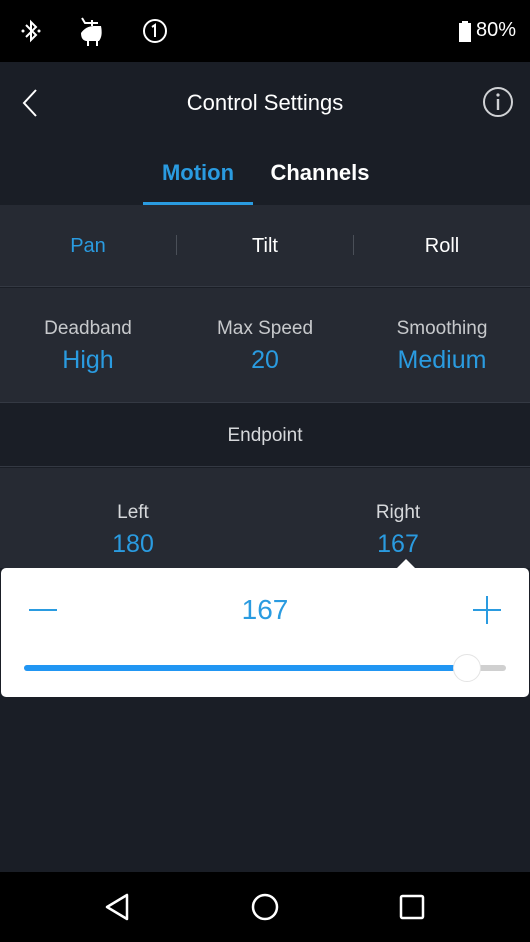 This screenshot has width=530, height=942. I want to click on value-adjust-popup: 167, so click(265, 628).